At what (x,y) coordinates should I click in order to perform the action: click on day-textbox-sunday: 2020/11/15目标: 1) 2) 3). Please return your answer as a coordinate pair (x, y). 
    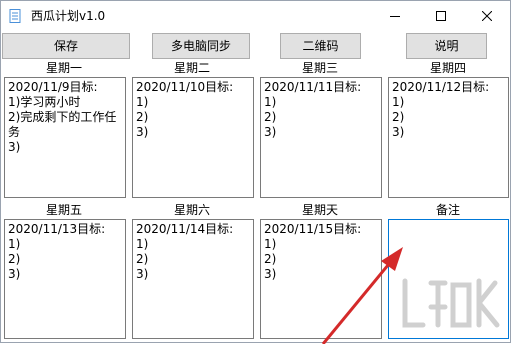
    Looking at the image, I should click on (321, 279).